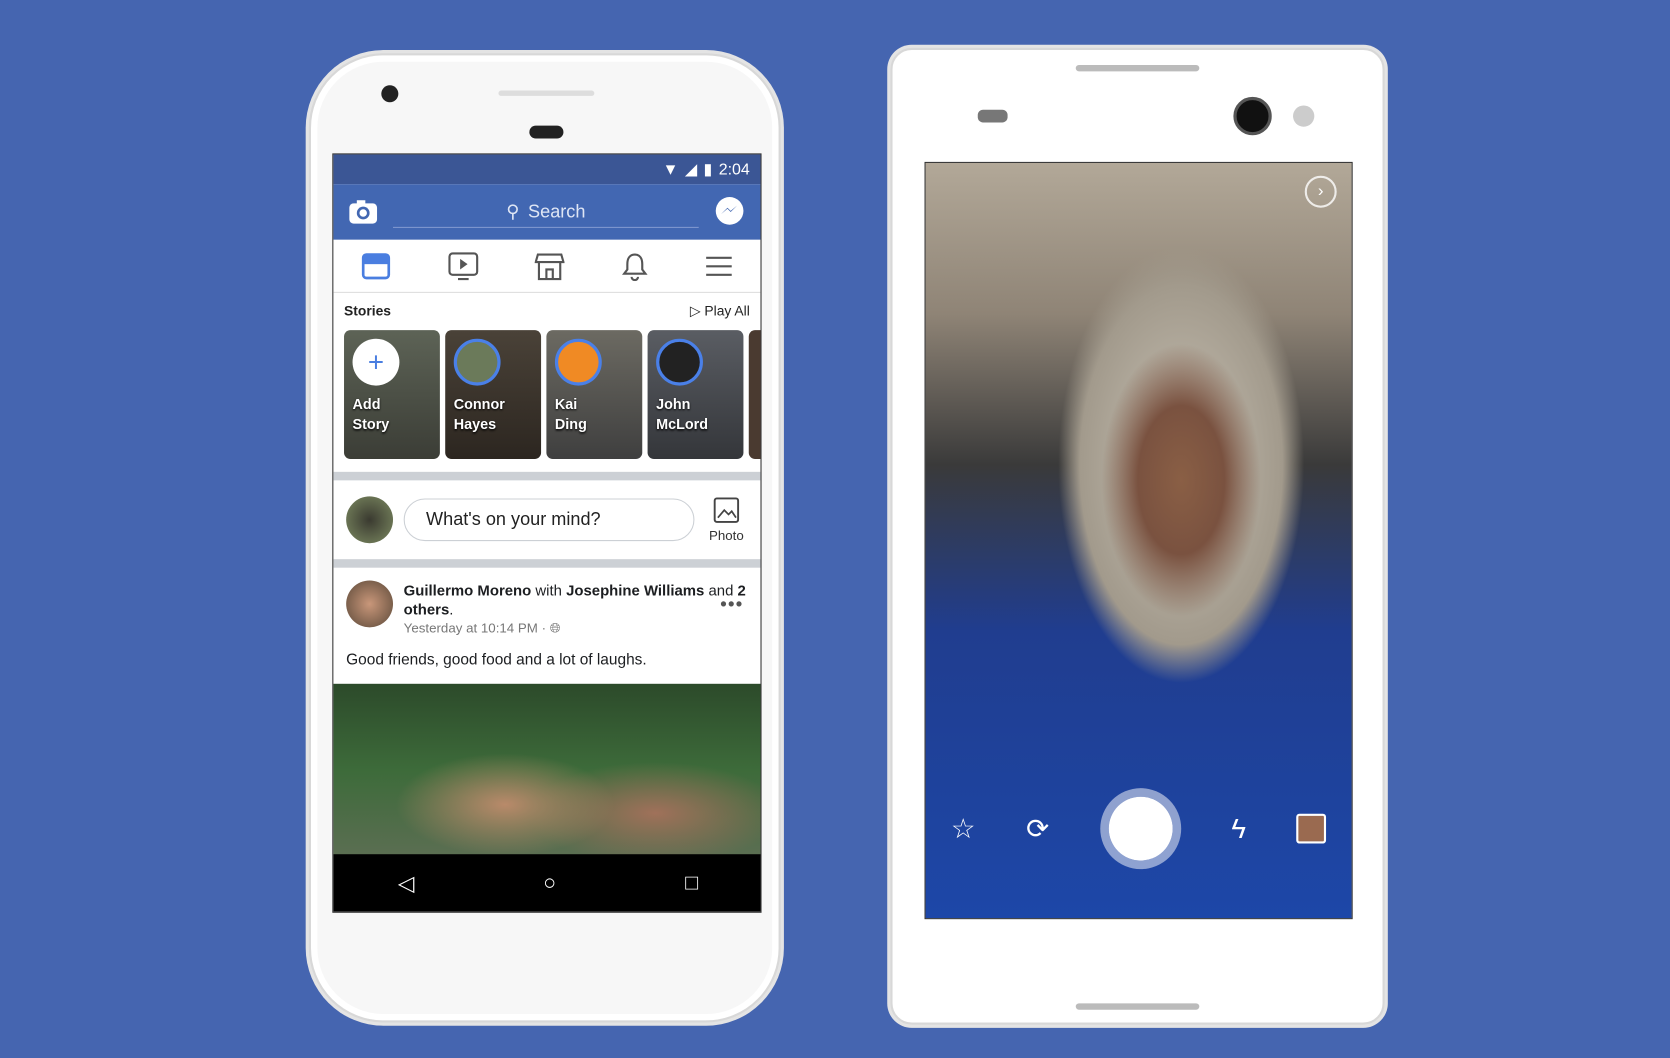 This screenshot has width=1670, height=1058. Describe the element at coordinates (463, 266) in the screenshot. I see `watch-icon` at that location.